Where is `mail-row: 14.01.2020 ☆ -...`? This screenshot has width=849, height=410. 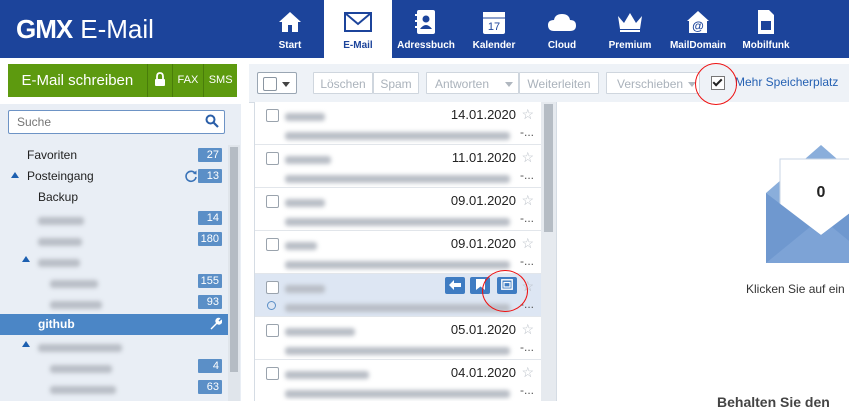 mail-row: 14.01.2020 ☆ -... is located at coordinates (398, 123).